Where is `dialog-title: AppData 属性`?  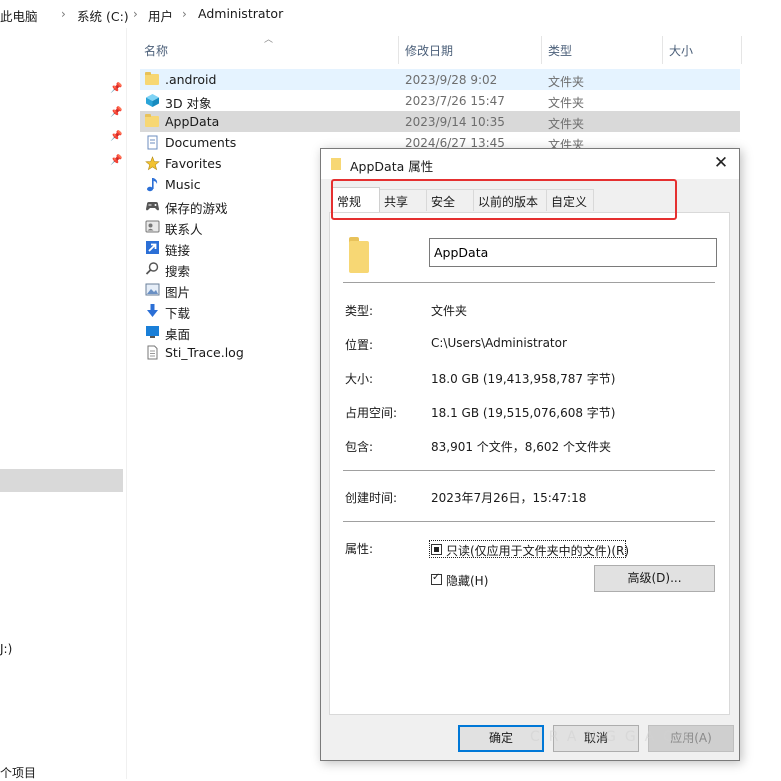
dialog-title: AppData 属性 is located at coordinates (392, 166).